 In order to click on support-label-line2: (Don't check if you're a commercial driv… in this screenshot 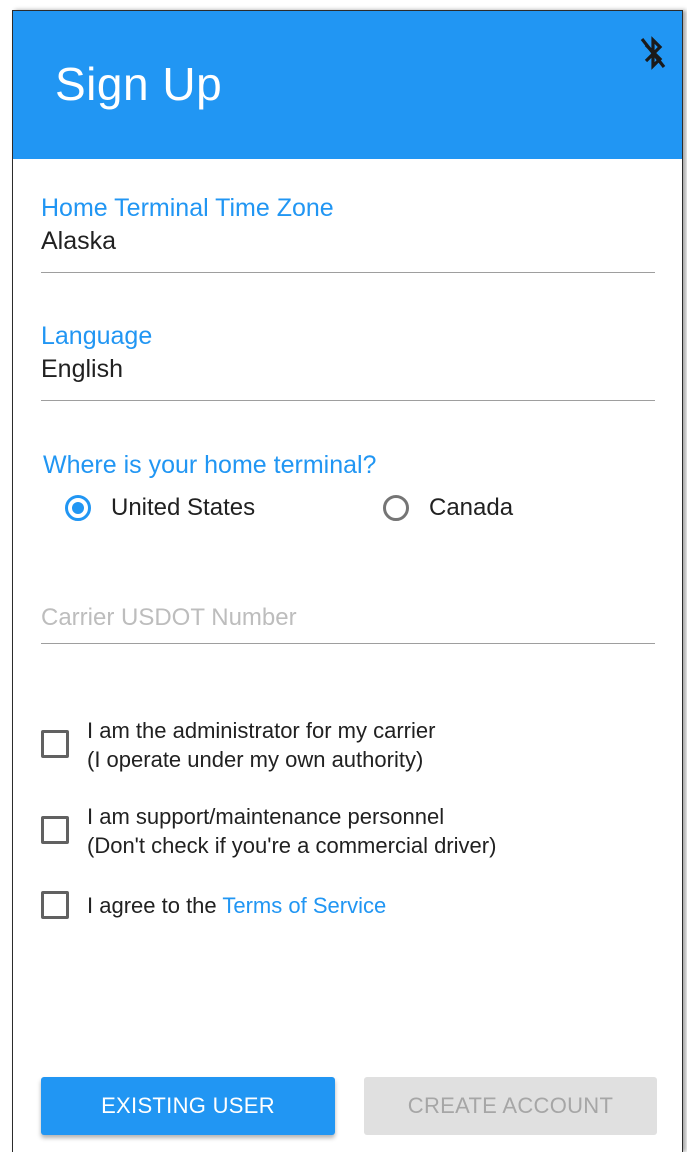, I will do `click(292, 845)`.